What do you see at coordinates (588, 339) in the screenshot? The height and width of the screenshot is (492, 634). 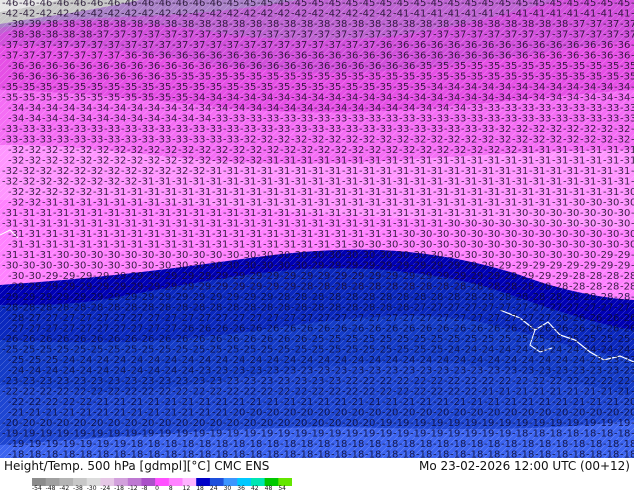 I see `isotherm-label: -25` at bounding box center [588, 339].